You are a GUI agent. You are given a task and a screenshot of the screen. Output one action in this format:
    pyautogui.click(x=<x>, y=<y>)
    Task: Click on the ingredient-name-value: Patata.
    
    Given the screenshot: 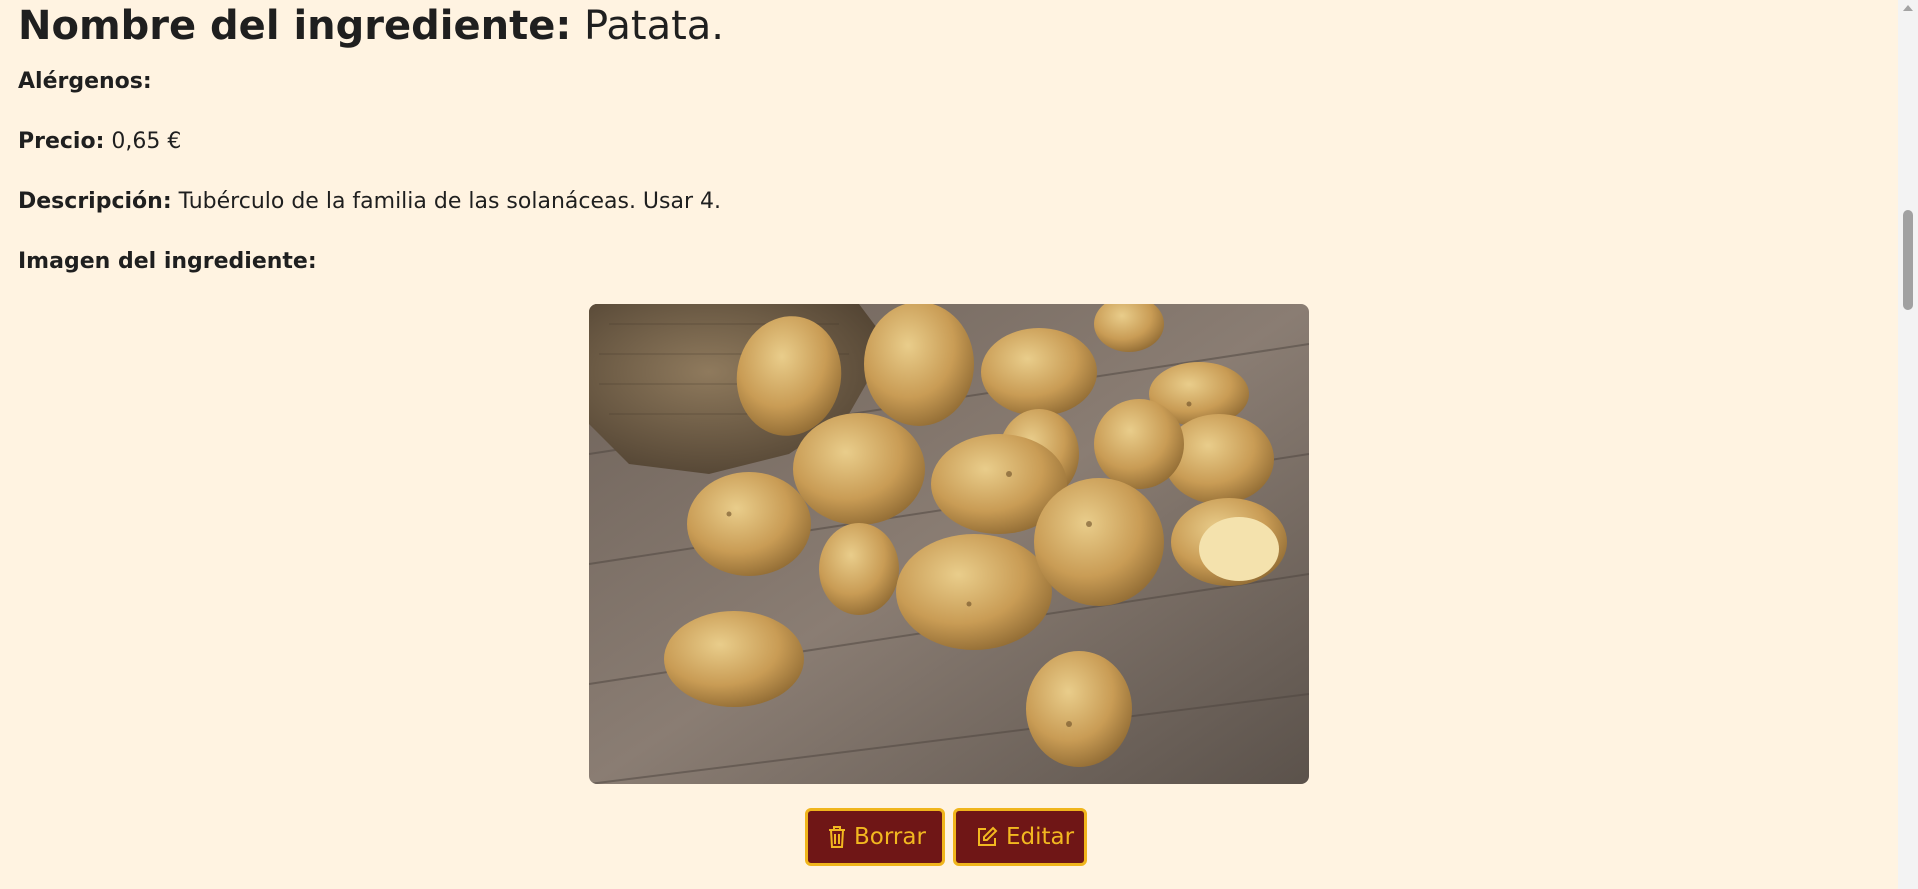 What is the action you would take?
    pyautogui.click(x=654, y=26)
    